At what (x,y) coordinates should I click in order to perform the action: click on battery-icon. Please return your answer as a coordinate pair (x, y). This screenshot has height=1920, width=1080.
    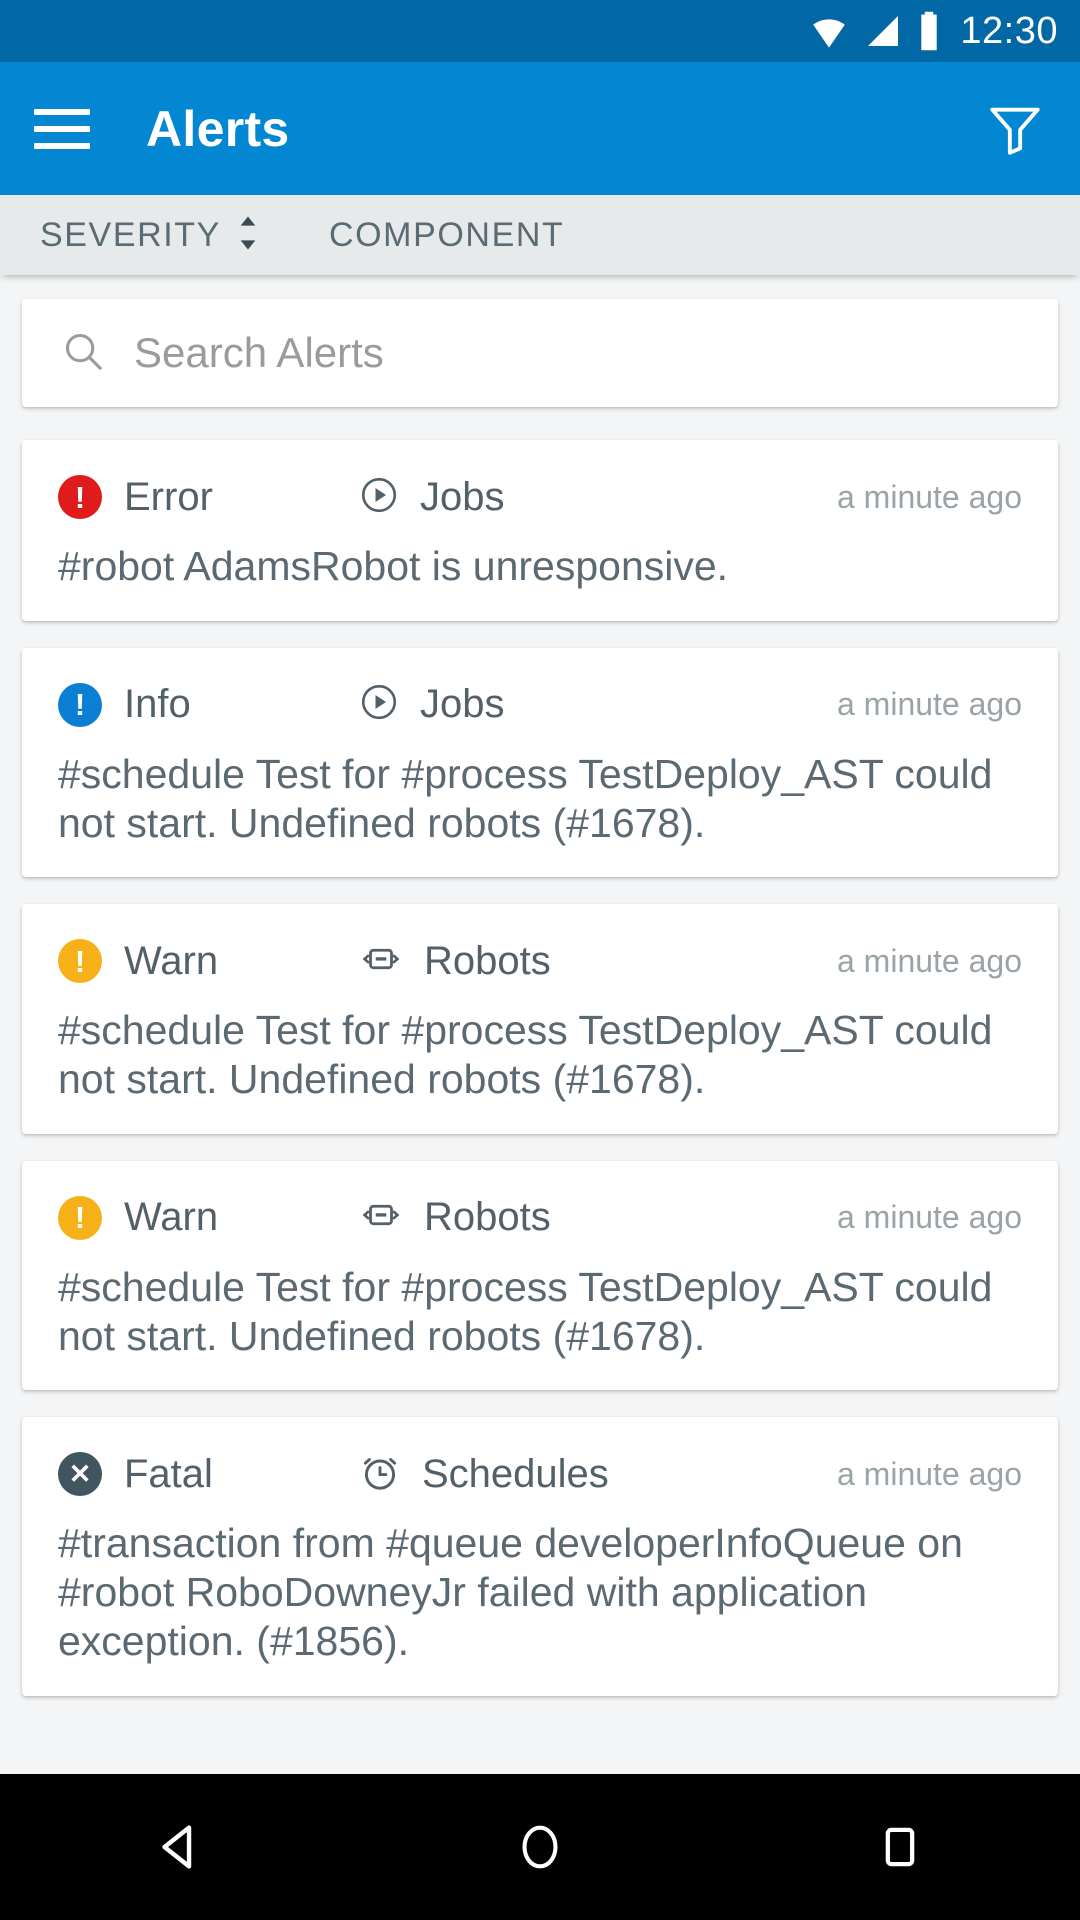
    Looking at the image, I should click on (929, 31).